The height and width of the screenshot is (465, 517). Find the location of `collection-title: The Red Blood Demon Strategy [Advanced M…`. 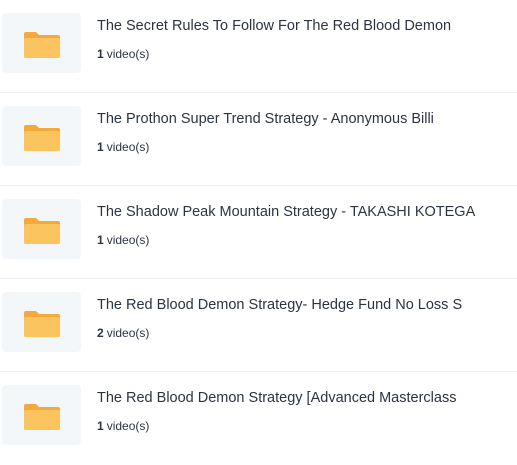

collection-title: The Red Blood Demon Strategy [Advanced M… is located at coordinates (303, 398).